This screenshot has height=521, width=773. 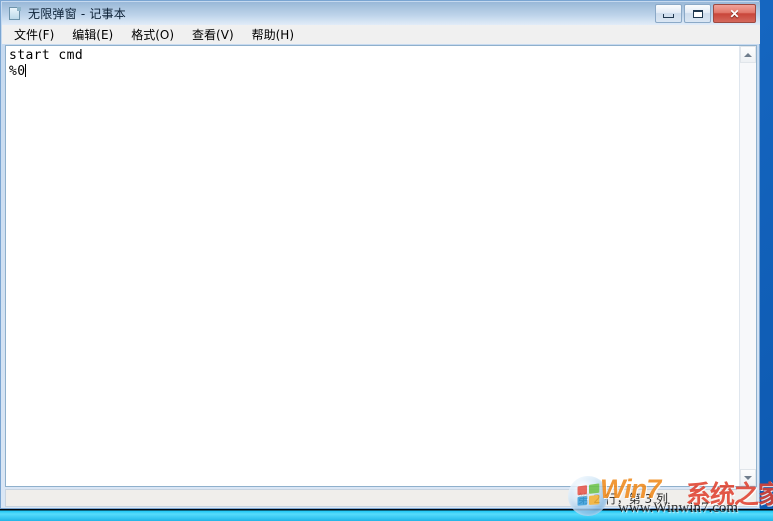 What do you see at coordinates (152, 35) in the screenshot?
I see `menu-item-format: 格式(O)` at bounding box center [152, 35].